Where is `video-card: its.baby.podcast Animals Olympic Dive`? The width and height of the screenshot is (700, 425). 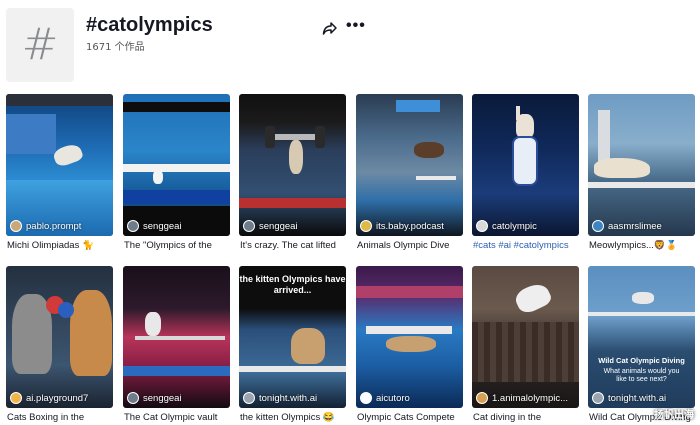 video-card: its.baby.podcast Animals Olympic Dive is located at coordinates (409, 179).